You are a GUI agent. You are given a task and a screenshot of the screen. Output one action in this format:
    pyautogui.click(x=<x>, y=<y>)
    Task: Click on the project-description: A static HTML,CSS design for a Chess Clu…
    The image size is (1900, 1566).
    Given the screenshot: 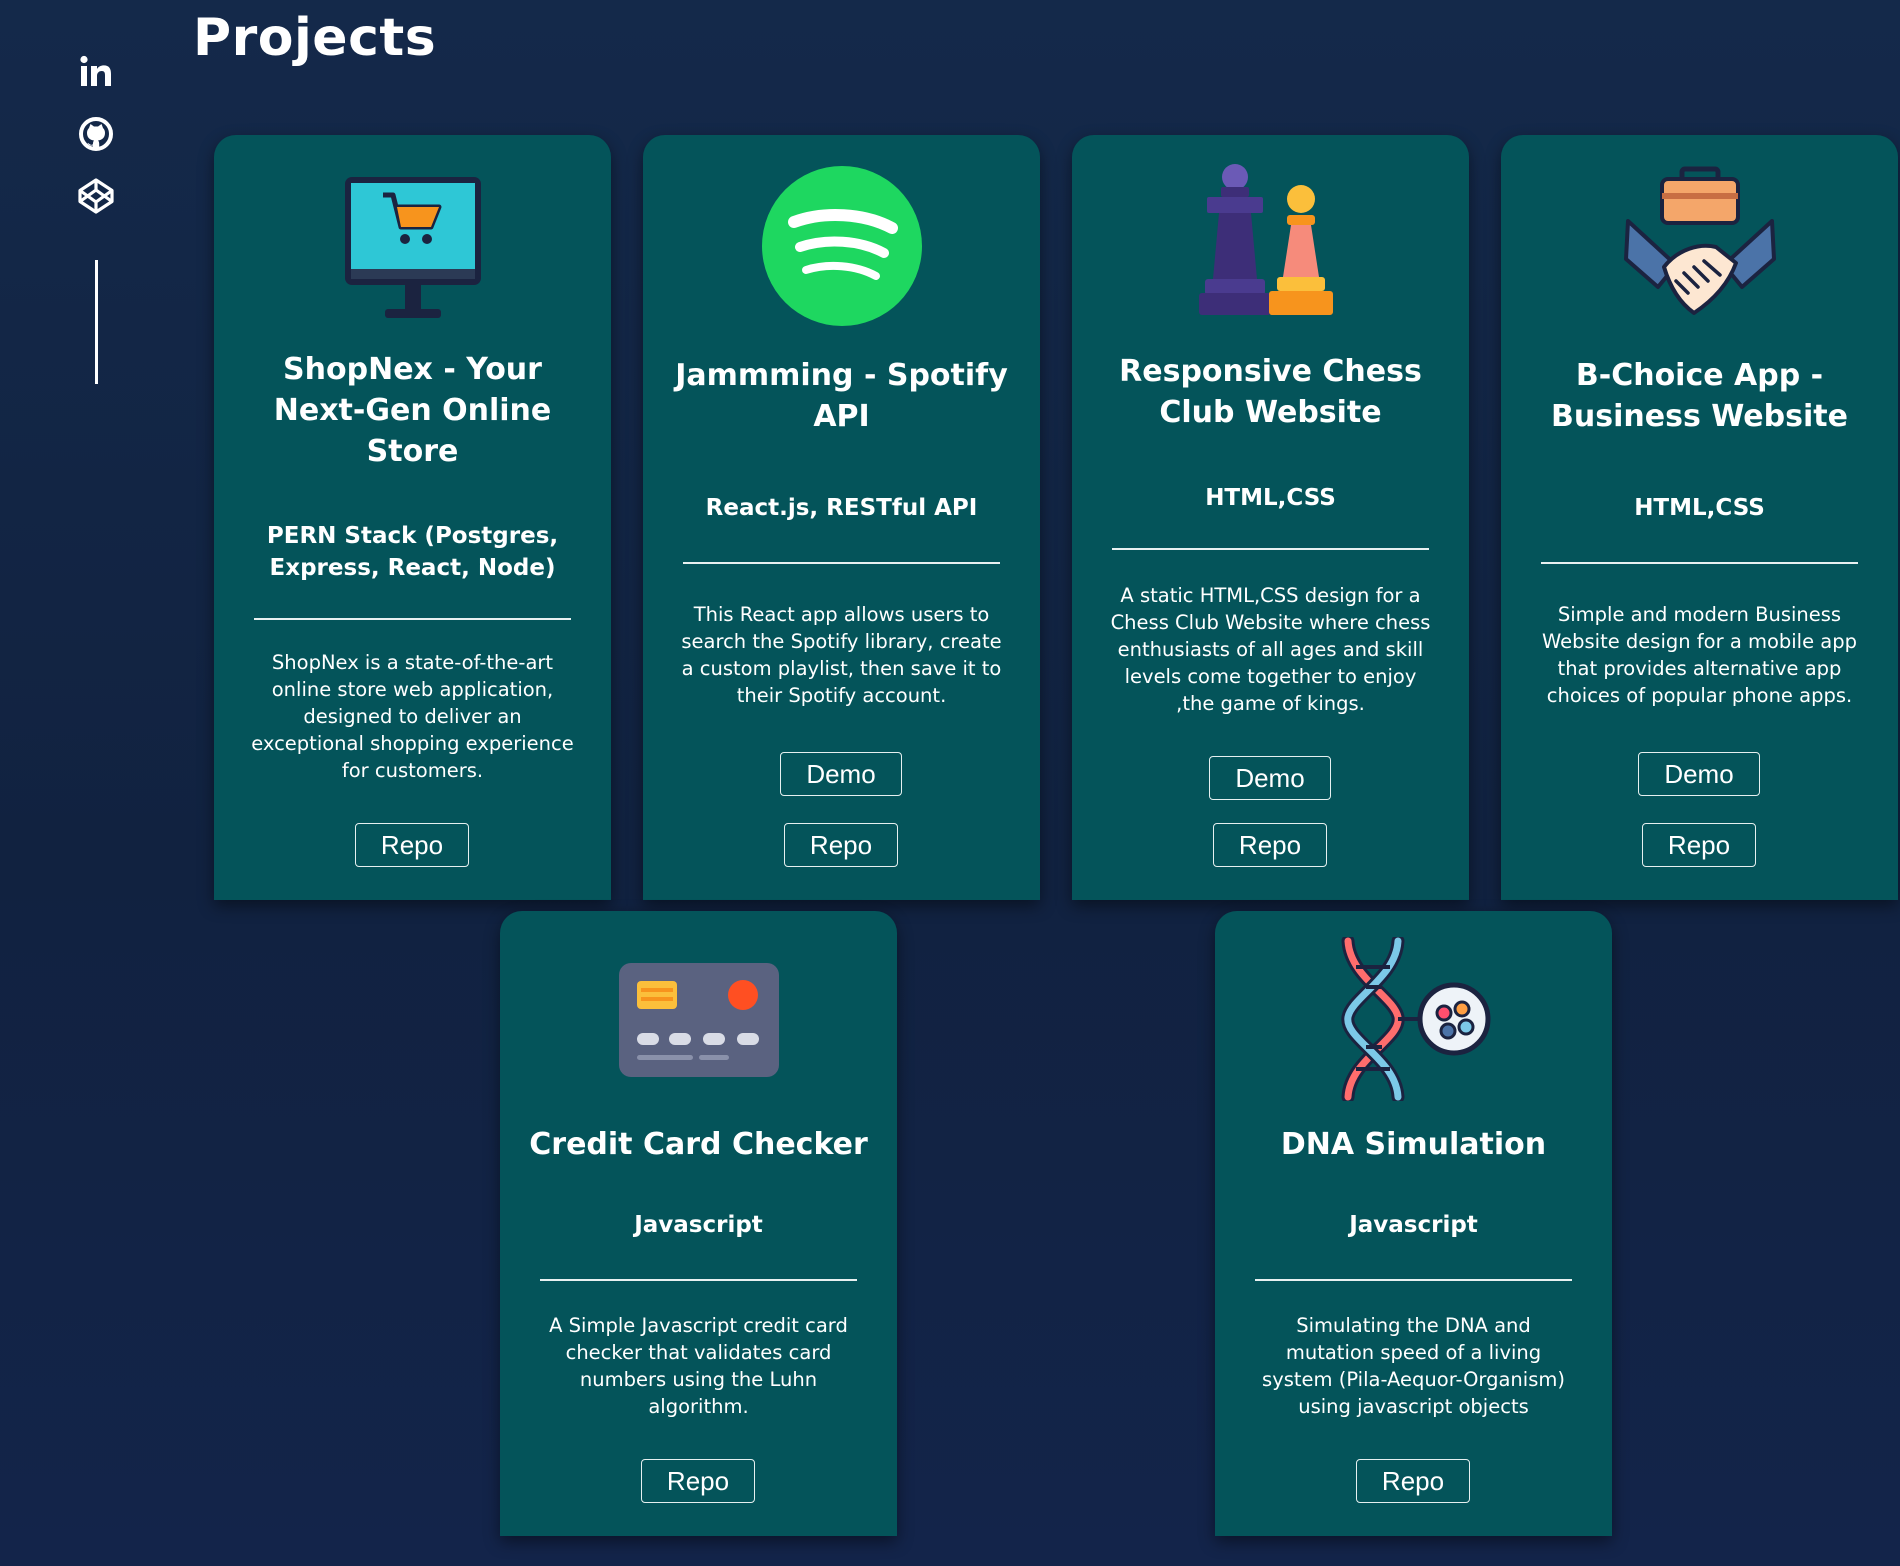 What is the action you would take?
    pyautogui.click(x=1270, y=649)
    